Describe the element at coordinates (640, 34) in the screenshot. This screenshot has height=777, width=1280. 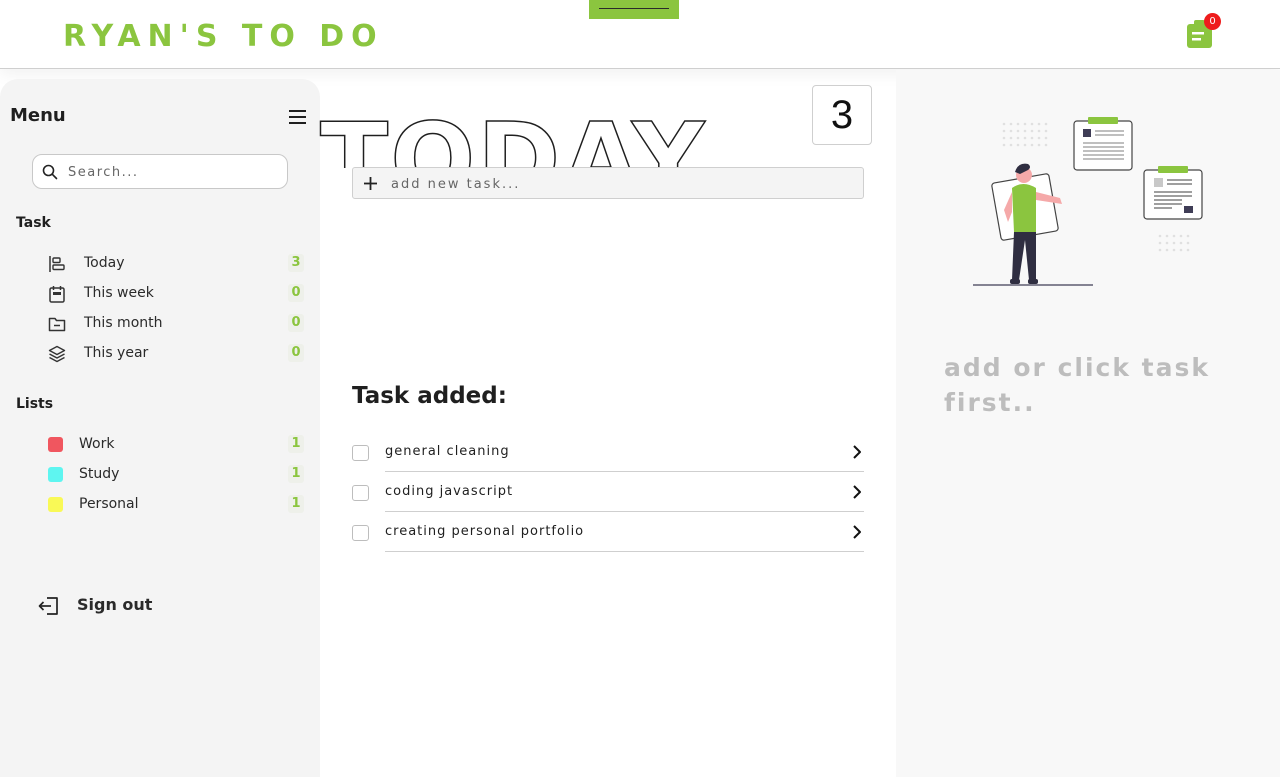
I see `app-header: RYAN'S TO DO 0` at that location.